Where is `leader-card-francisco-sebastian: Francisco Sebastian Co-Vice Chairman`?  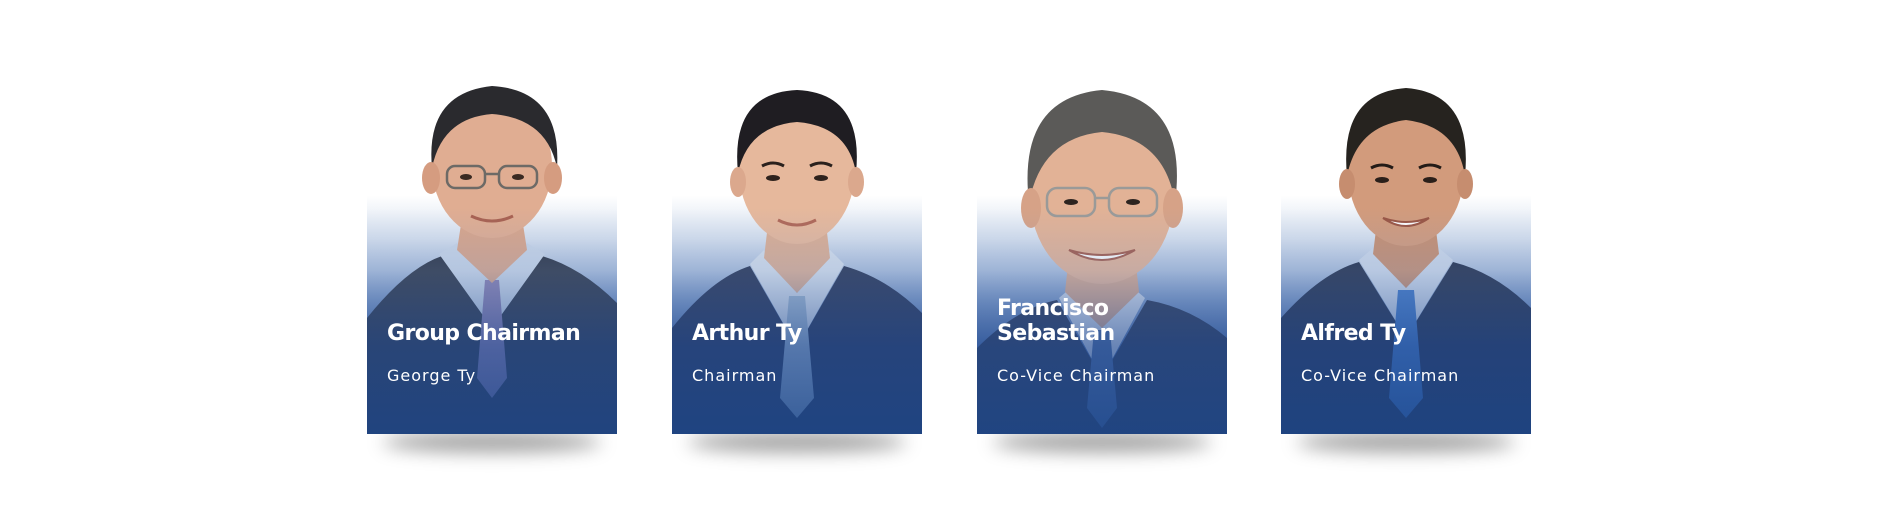 leader-card-francisco-sebastian: Francisco Sebastian Co-Vice Chairman is located at coordinates (1102, 265).